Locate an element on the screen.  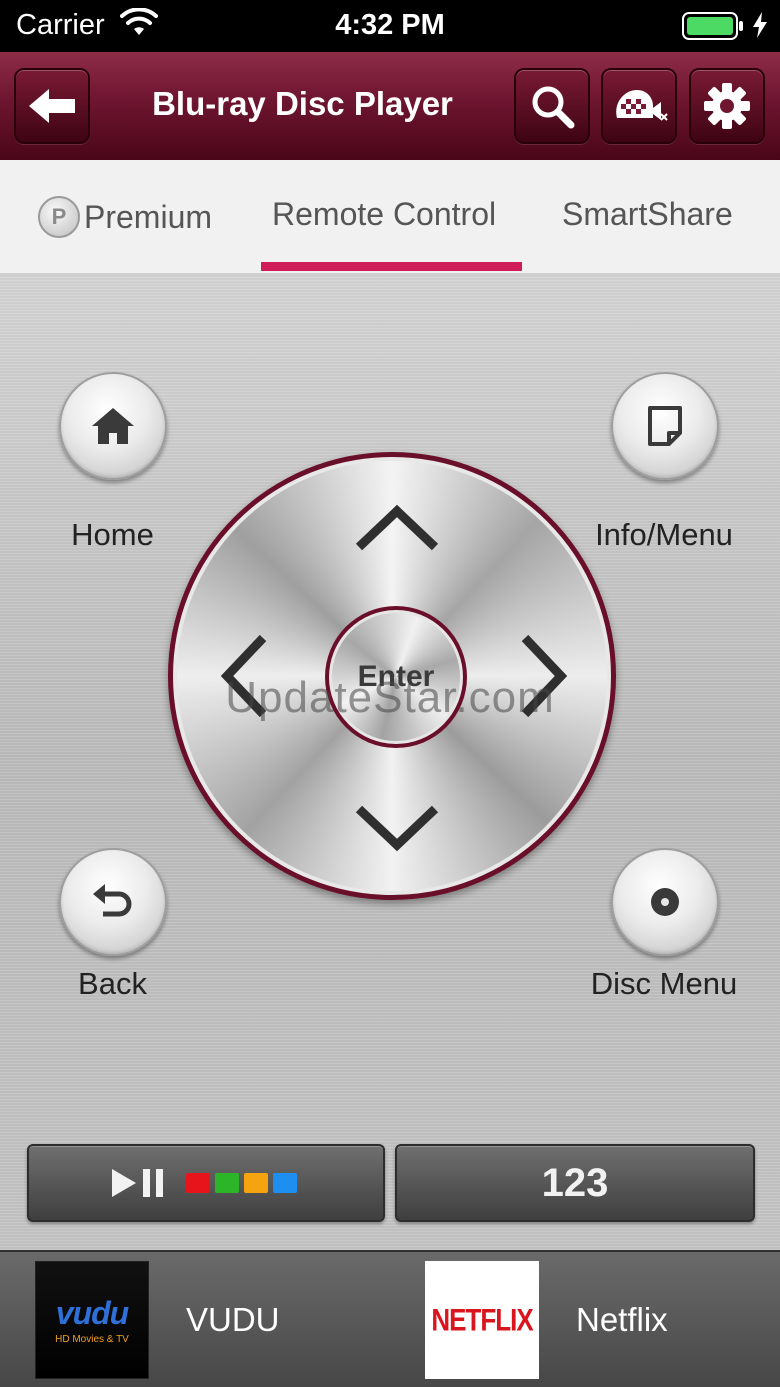
back-button is located at coordinates (52, 106).